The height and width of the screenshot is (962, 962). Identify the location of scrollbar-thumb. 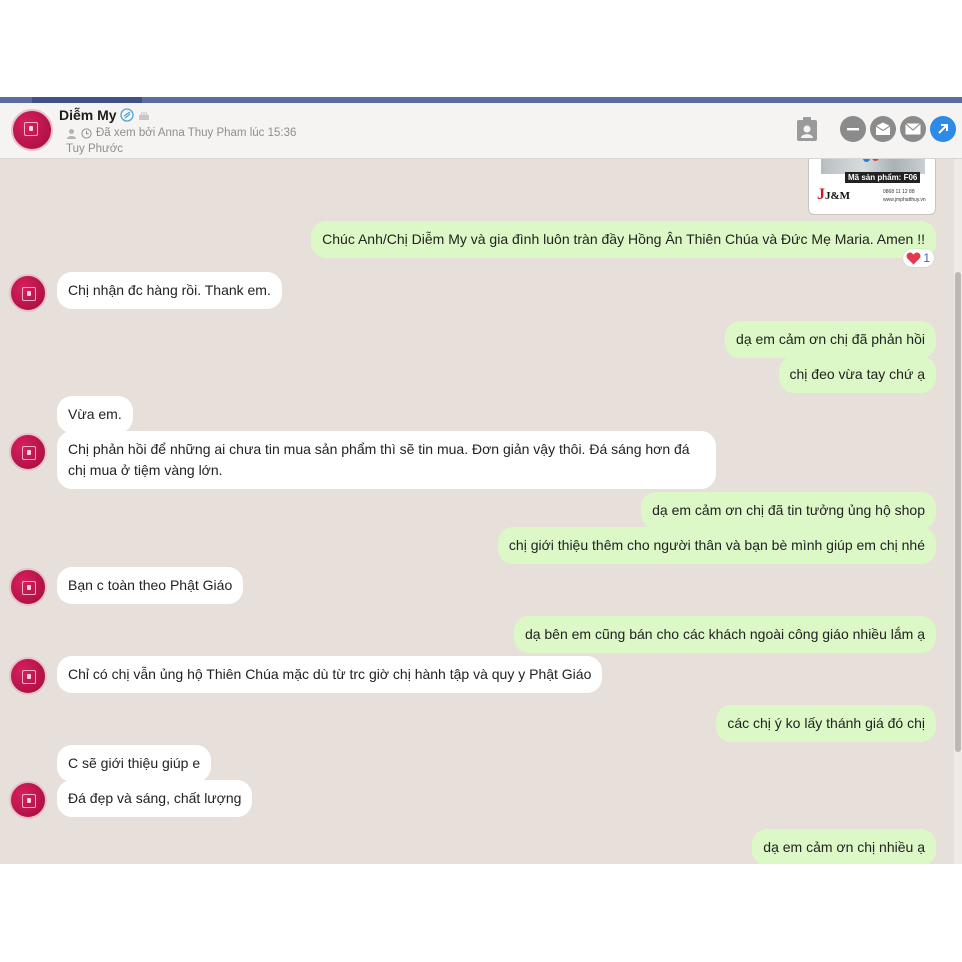
(958, 512).